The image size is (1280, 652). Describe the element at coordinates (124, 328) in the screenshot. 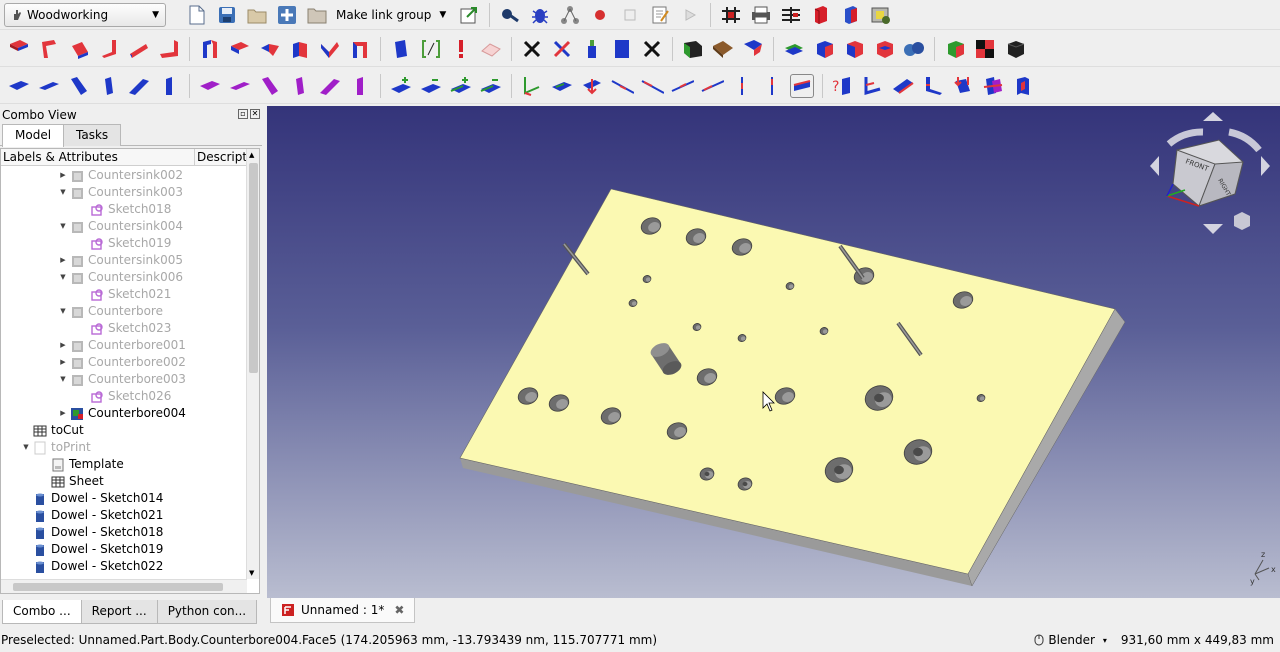

I see `tree-item-sketch023: Sketch023` at that location.